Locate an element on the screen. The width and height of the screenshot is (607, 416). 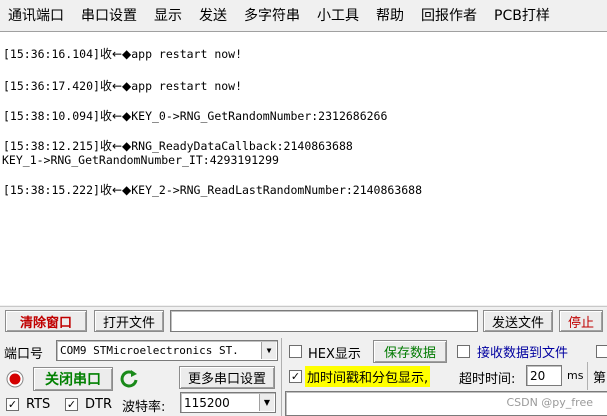
menu-help: 帮助 is located at coordinates (386, 15).